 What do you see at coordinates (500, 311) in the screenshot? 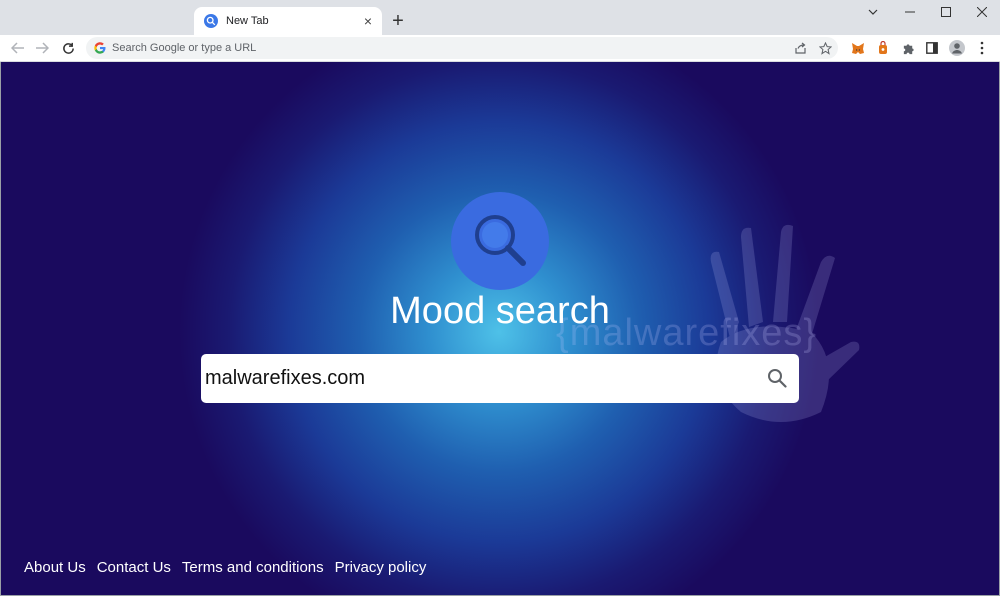
I see `brand-title: Mood search` at bounding box center [500, 311].